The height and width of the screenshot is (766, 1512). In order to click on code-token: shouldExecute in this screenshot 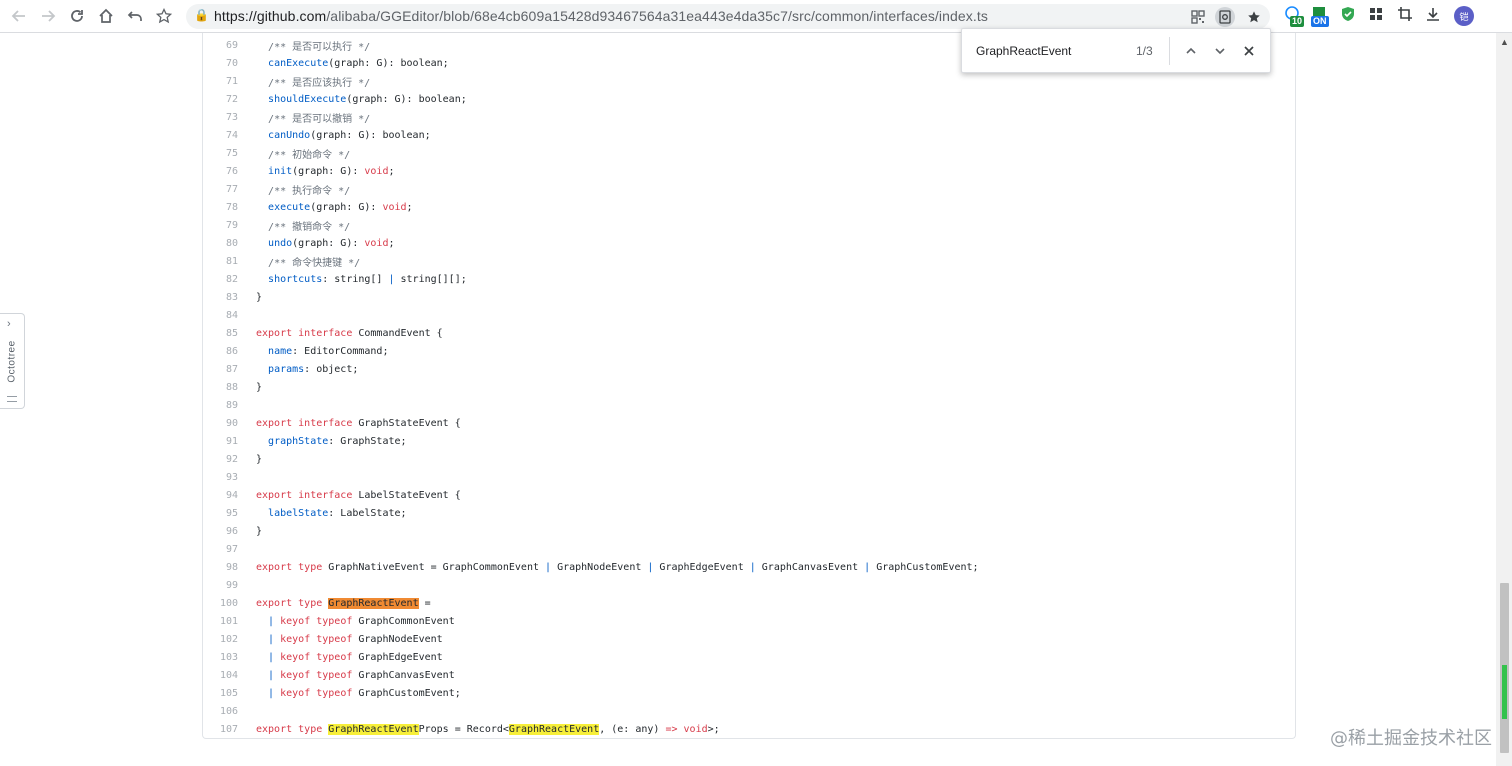, I will do `click(307, 99)`.